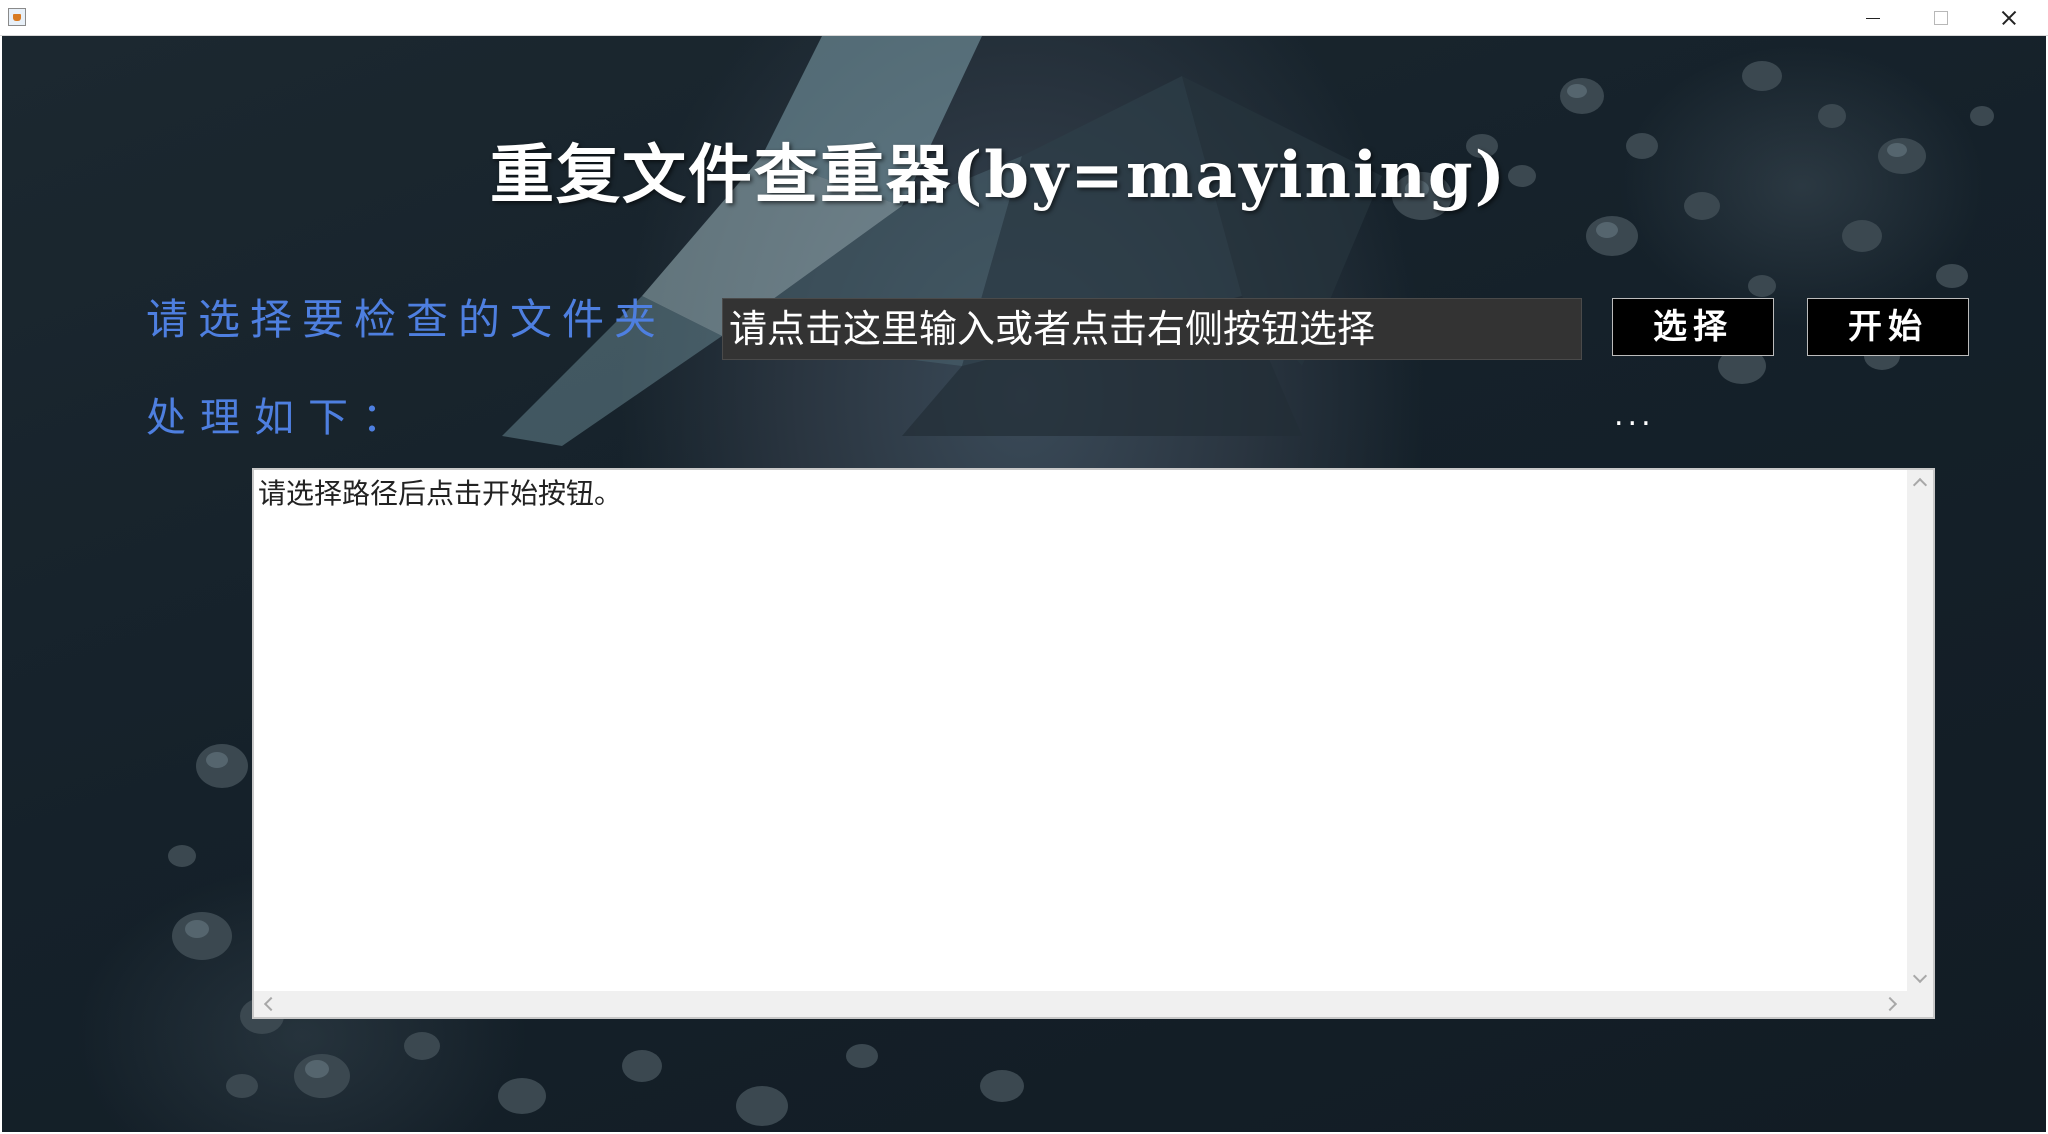  I want to click on start-button: 开始, so click(1888, 327).